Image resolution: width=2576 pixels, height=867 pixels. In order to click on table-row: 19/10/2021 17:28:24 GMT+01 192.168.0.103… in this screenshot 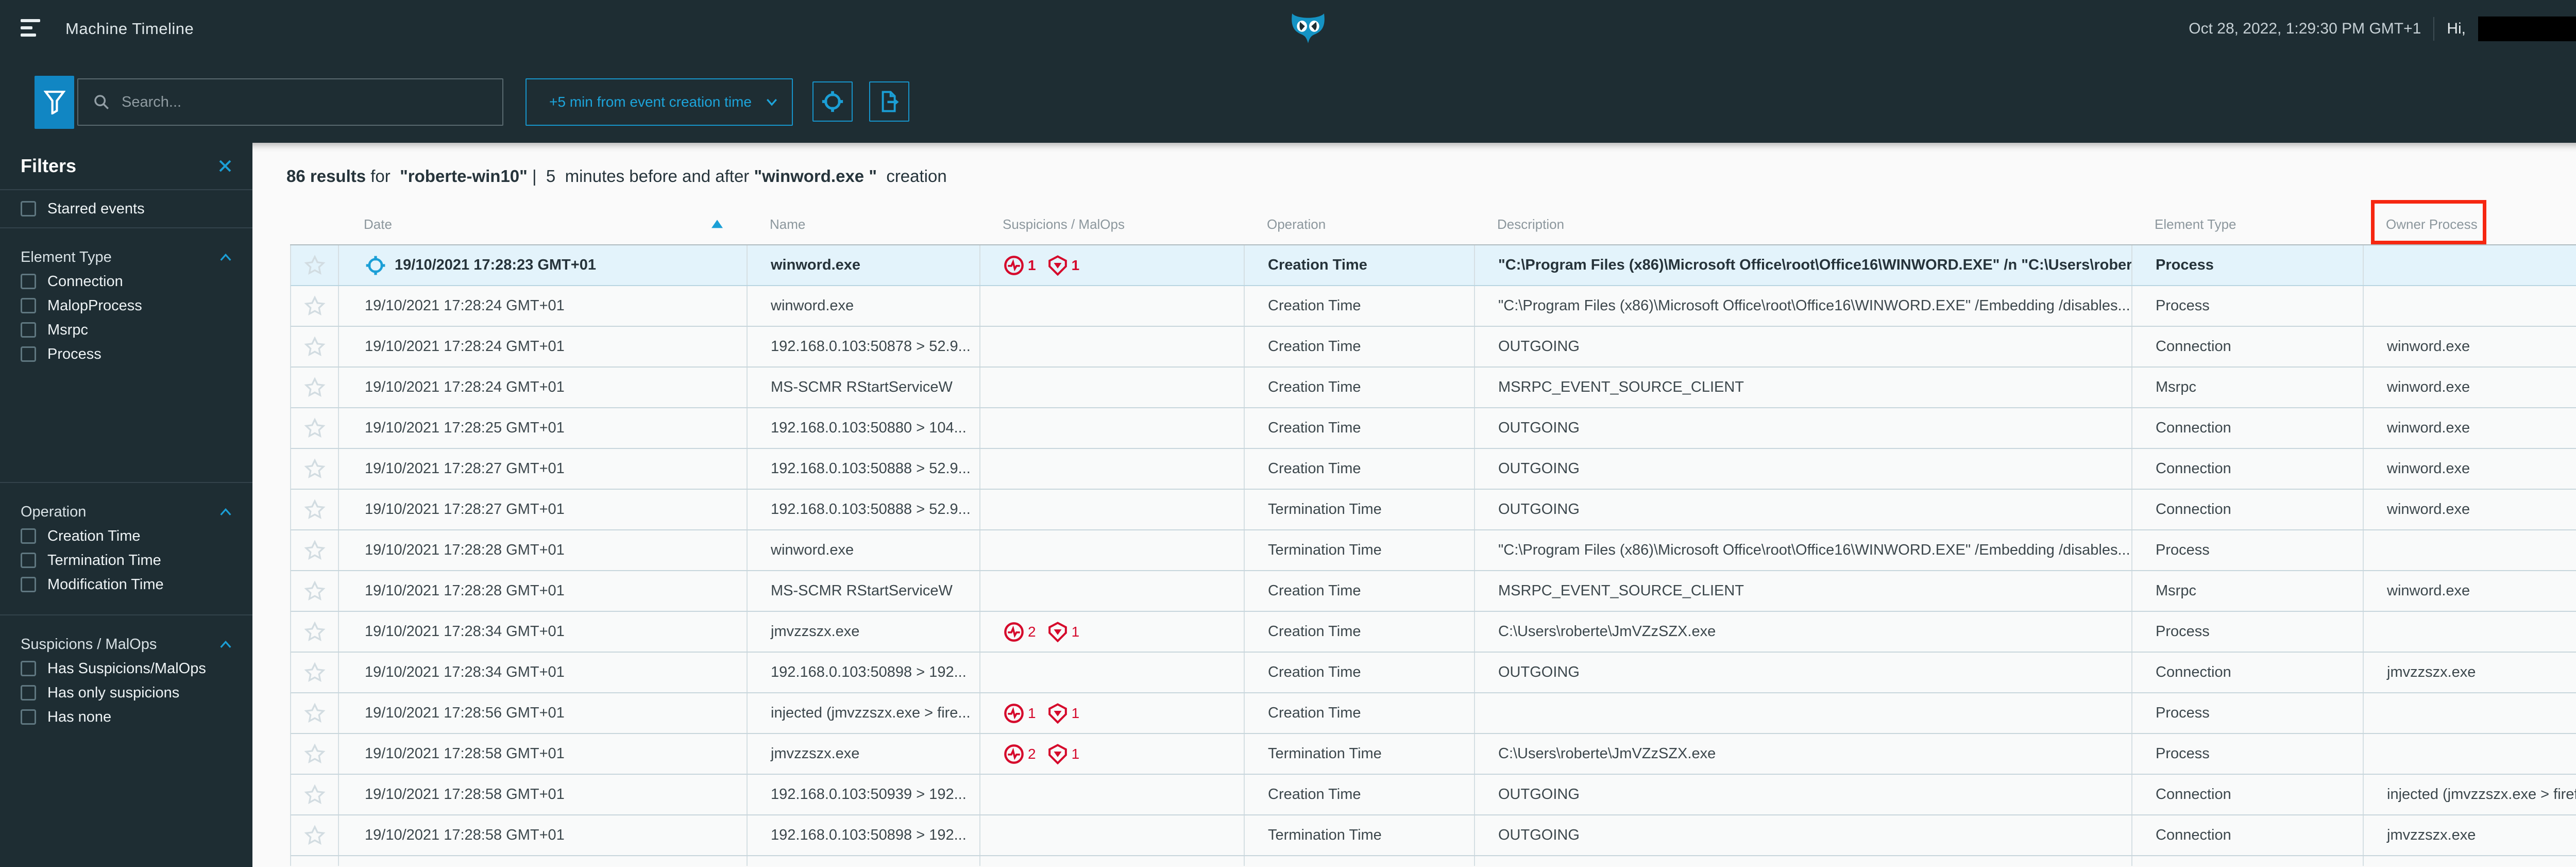, I will do `click(1433, 347)`.